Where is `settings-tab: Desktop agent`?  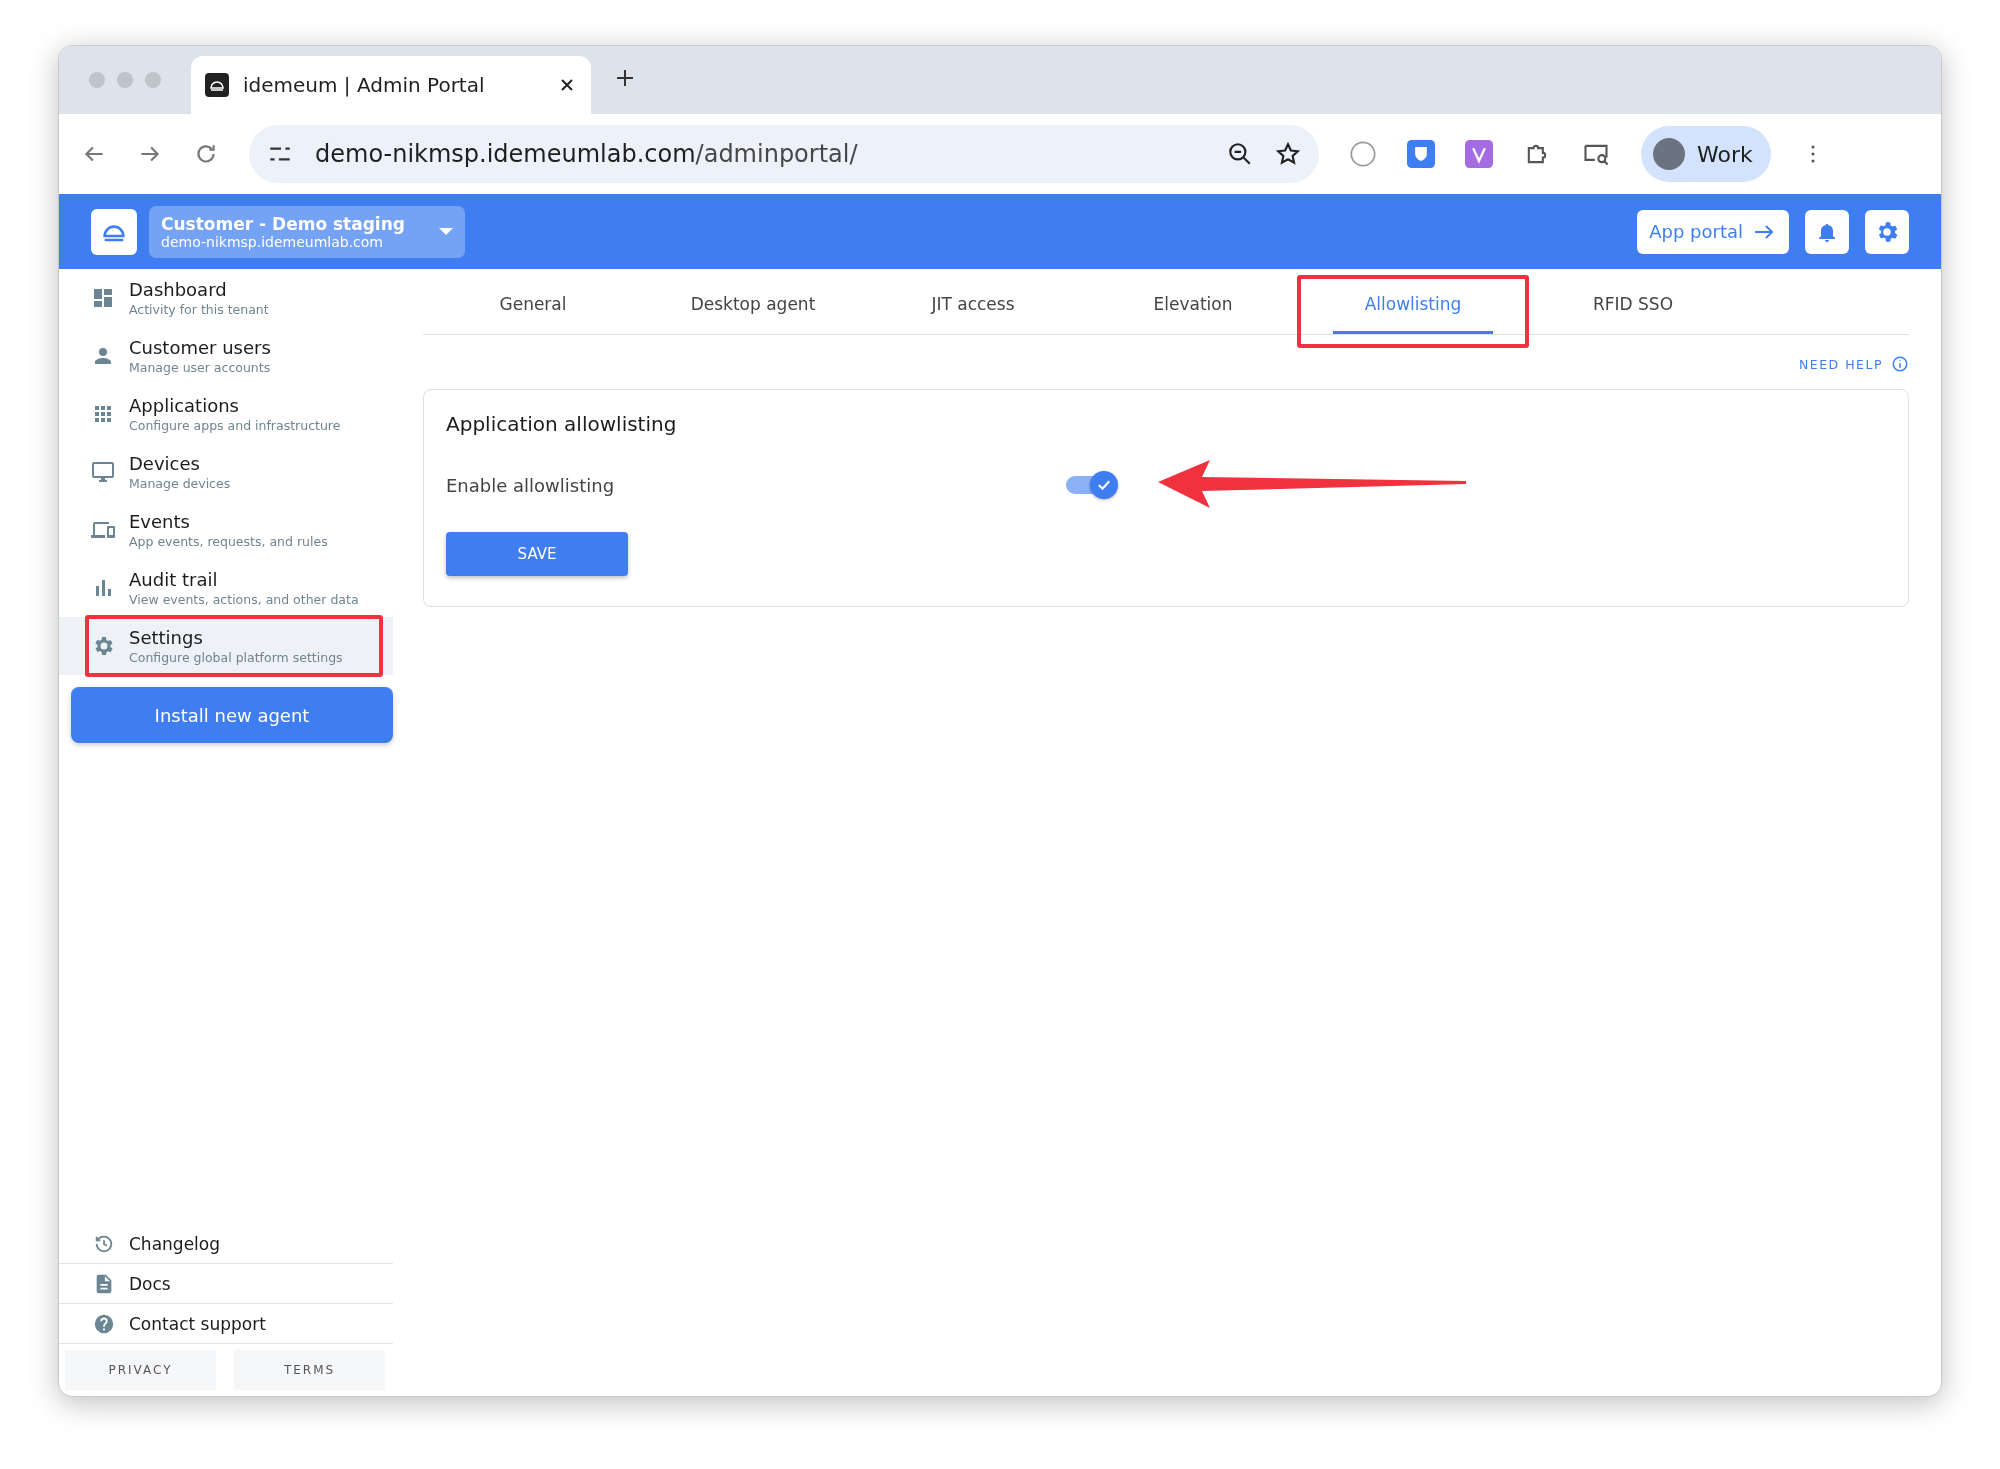 settings-tab: Desktop agent is located at coordinates (753, 303).